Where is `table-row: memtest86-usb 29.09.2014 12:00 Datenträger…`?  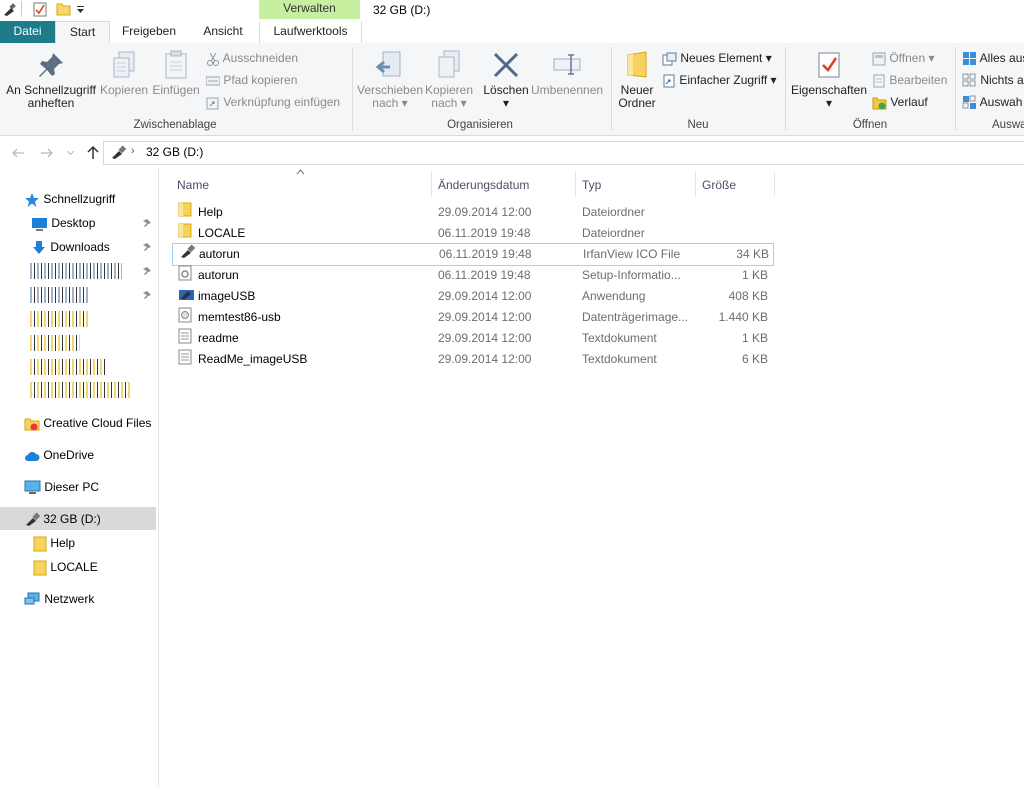
table-row: memtest86-usb 29.09.2014 12:00 Datenträger… is located at coordinates (472, 317).